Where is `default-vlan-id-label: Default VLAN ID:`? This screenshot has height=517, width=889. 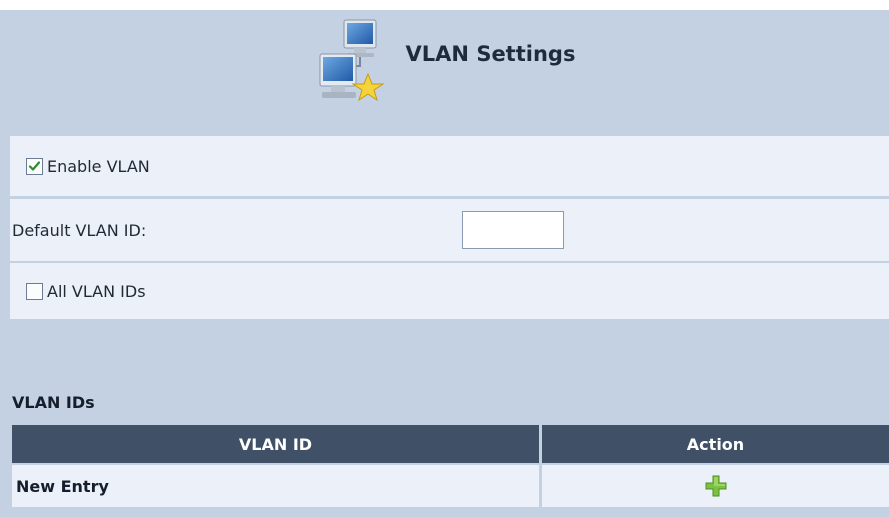 default-vlan-id-label: Default VLAN ID: is located at coordinates (79, 230).